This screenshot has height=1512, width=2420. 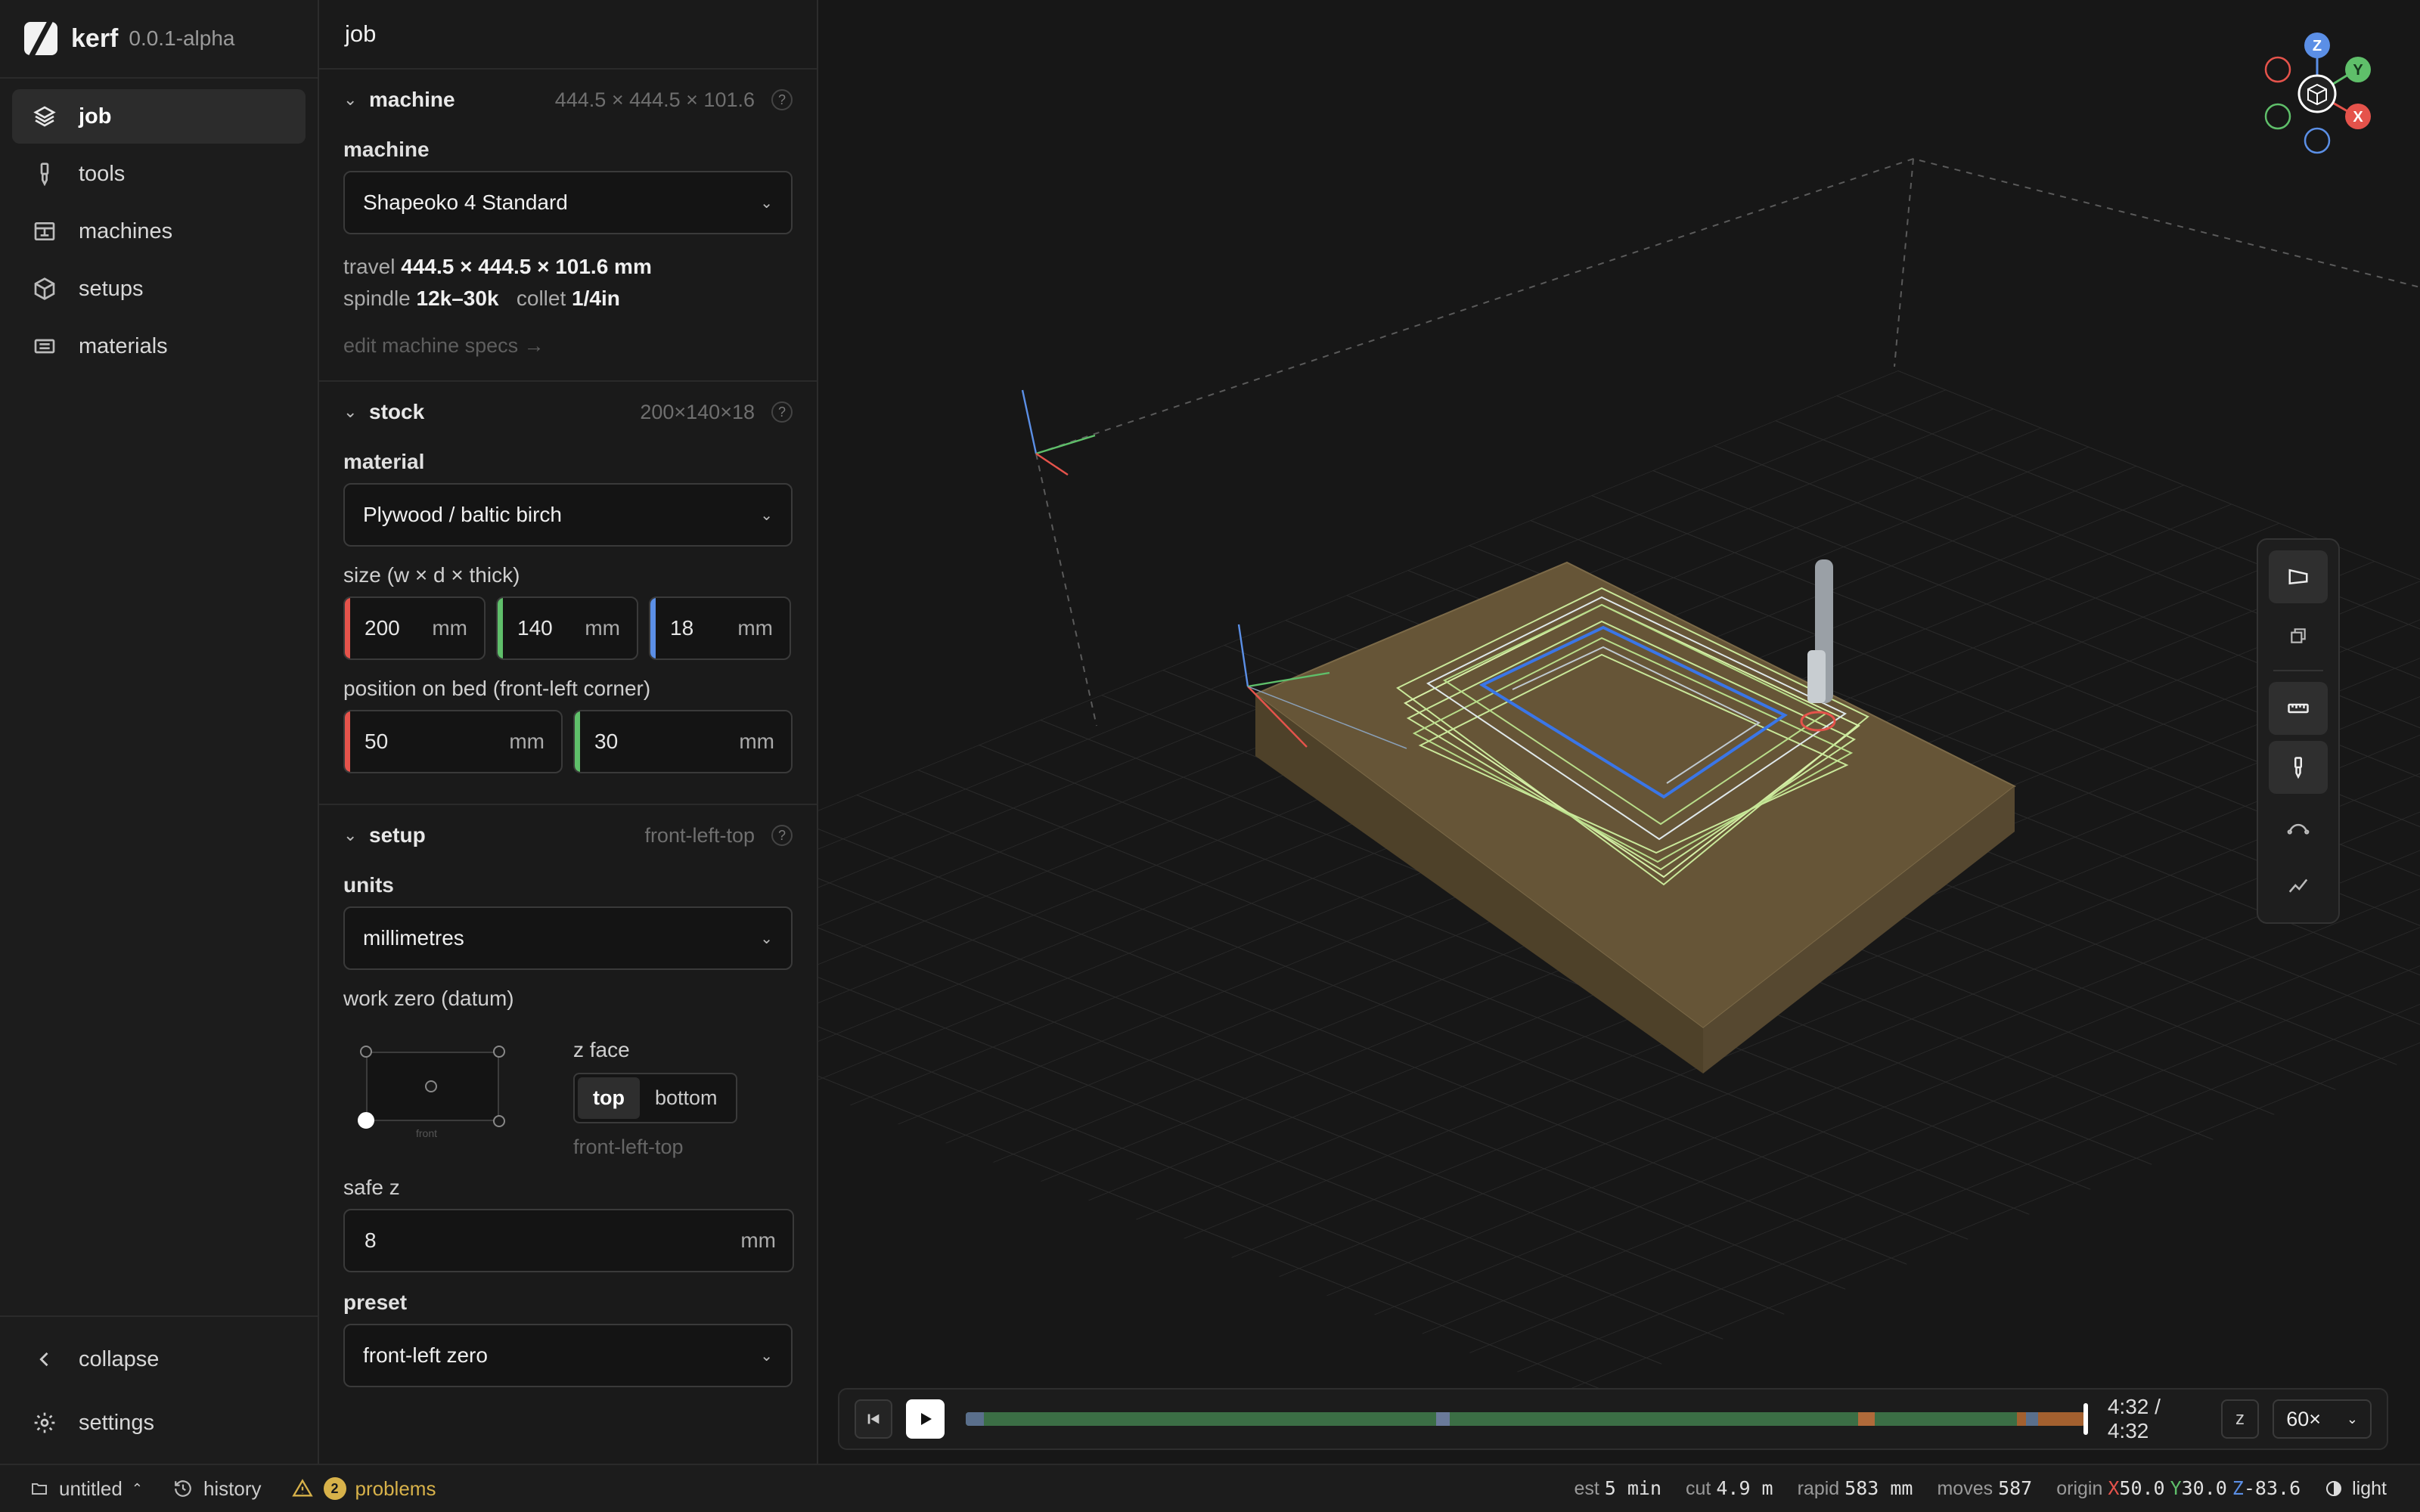 What do you see at coordinates (1698, 1488) in the screenshot?
I see `cut-label: cut` at bounding box center [1698, 1488].